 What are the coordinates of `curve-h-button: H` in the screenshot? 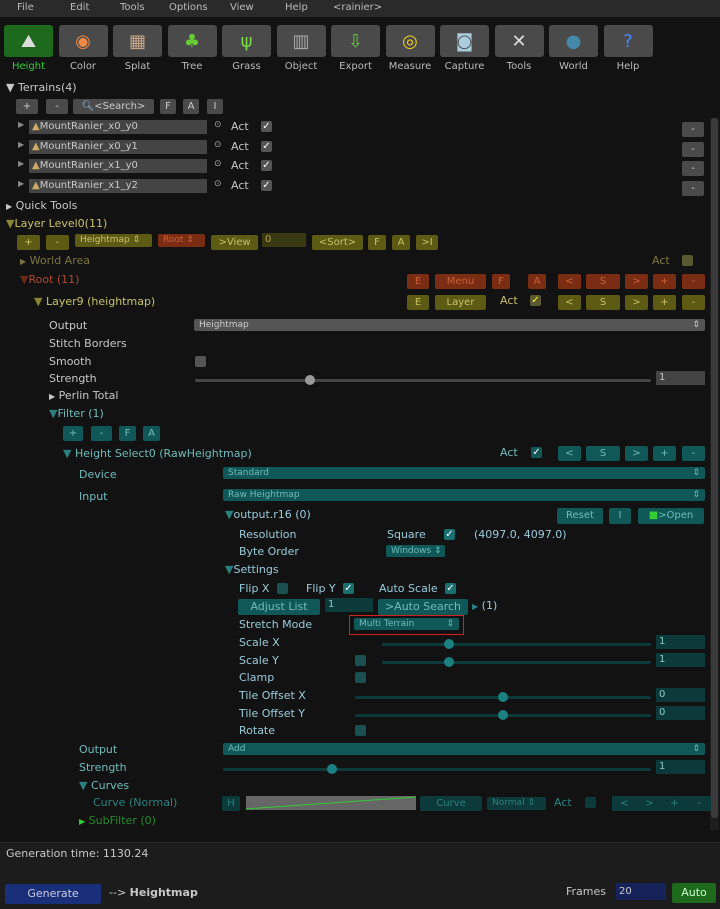 It's located at (231, 803).